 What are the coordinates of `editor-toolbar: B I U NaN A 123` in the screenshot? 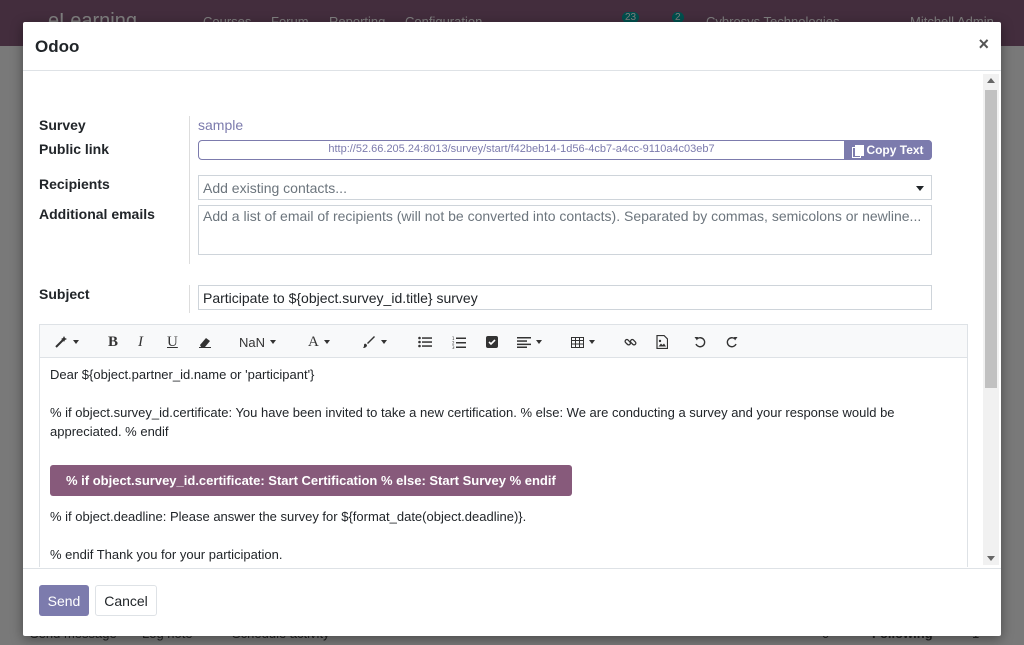 It's located at (503, 341).